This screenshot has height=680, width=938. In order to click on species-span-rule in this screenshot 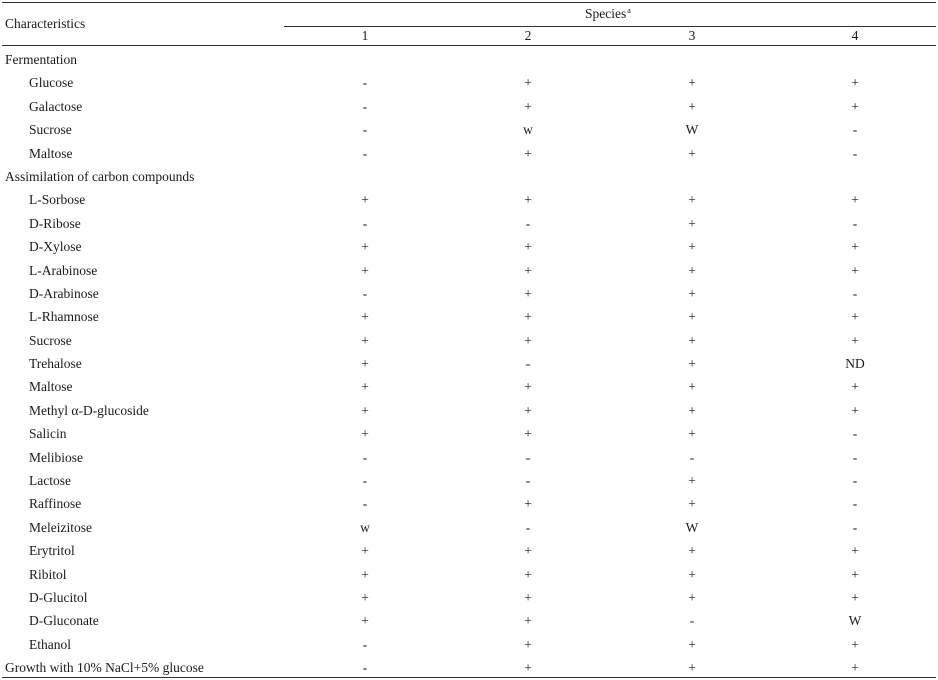, I will do `click(610, 26)`.